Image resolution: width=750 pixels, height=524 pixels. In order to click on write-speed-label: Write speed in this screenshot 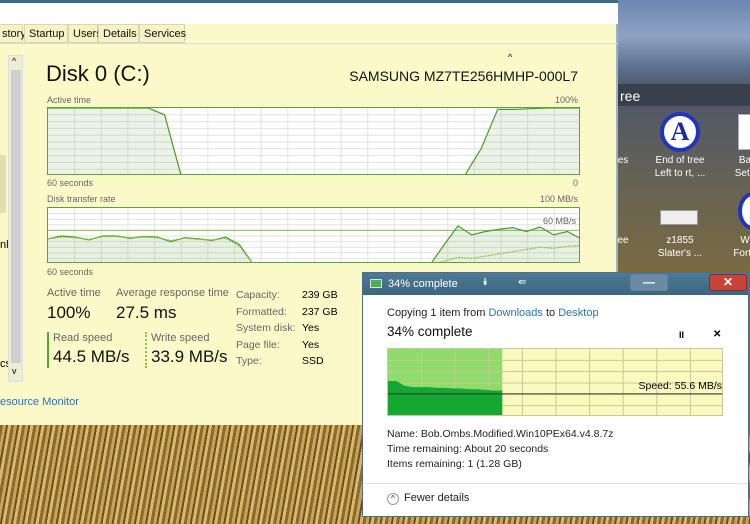, I will do `click(180, 338)`.